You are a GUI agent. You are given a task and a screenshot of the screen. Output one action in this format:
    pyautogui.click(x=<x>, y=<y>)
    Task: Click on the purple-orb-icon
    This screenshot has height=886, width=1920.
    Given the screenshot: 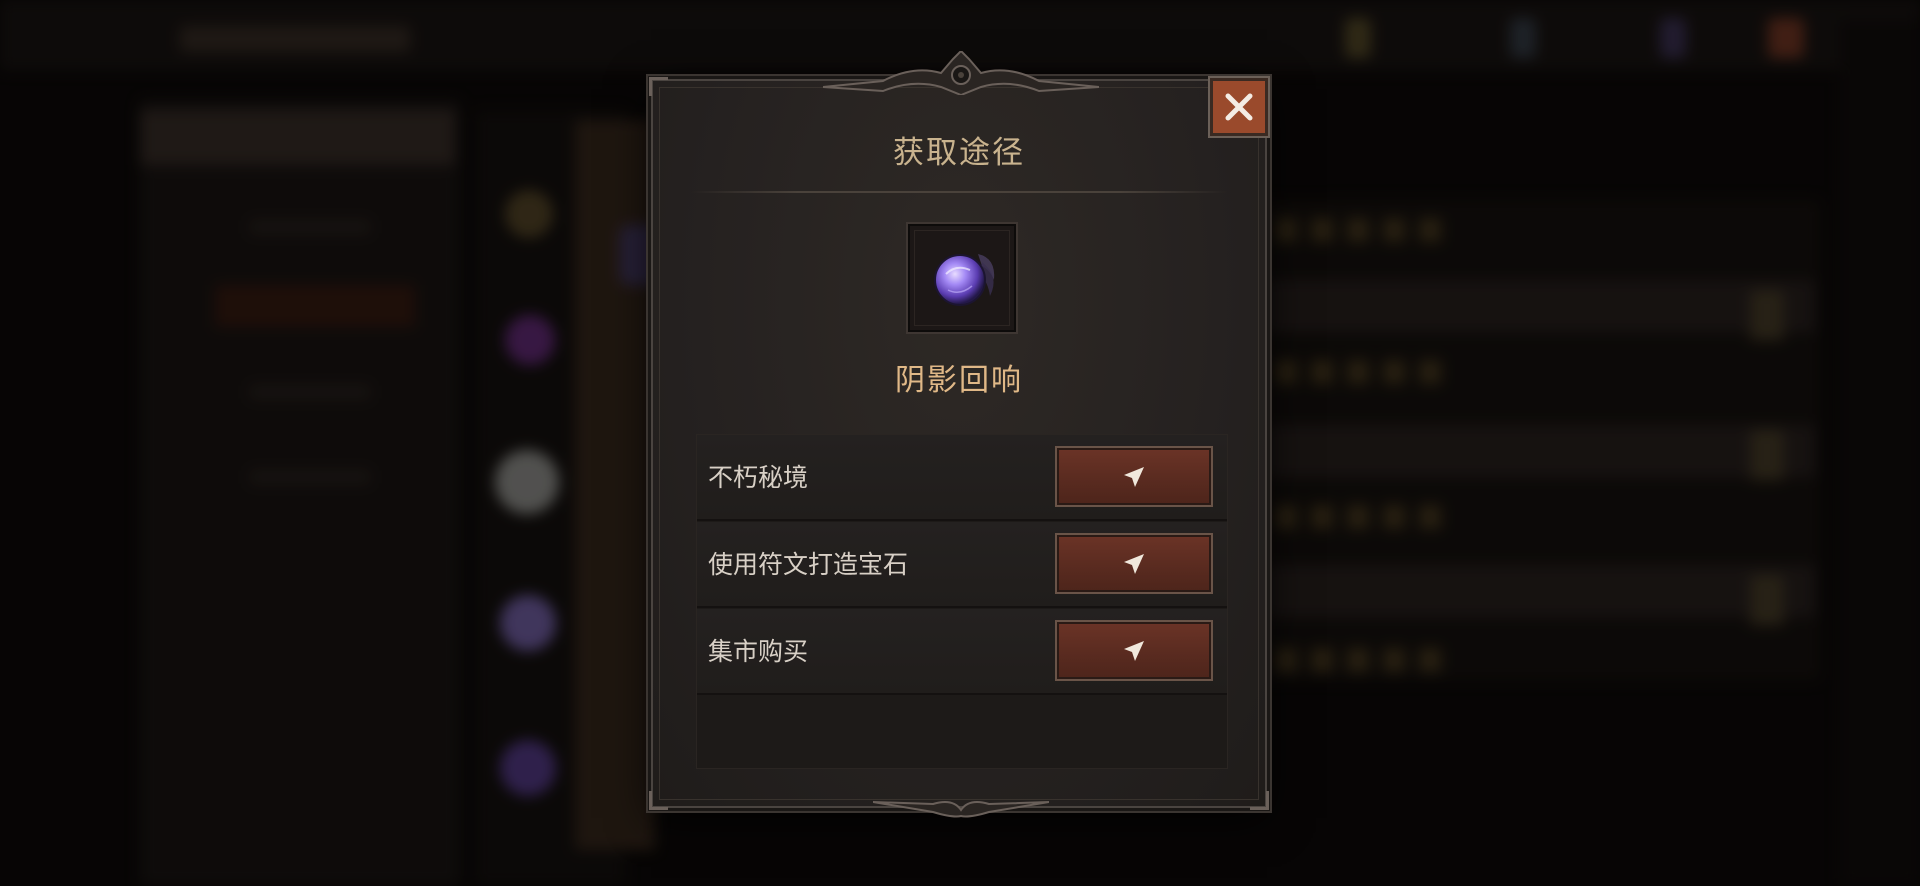 What is the action you would take?
    pyautogui.click(x=964, y=280)
    